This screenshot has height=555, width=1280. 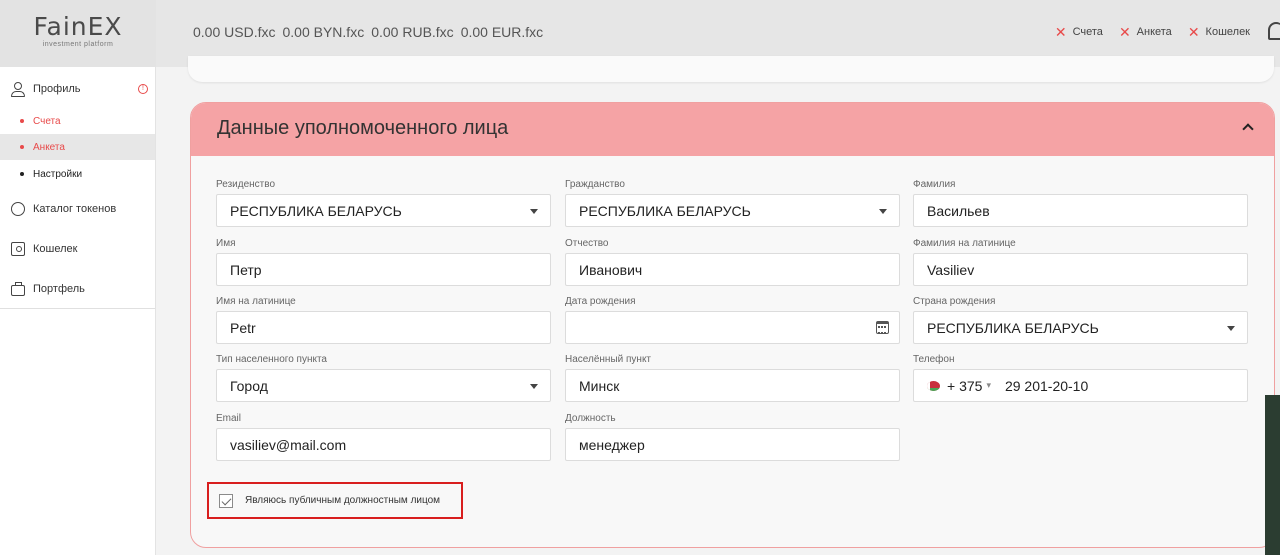 What do you see at coordinates (732, 129) in the screenshot?
I see `section-header: Данные уполномоченного лица` at bounding box center [732, 129].